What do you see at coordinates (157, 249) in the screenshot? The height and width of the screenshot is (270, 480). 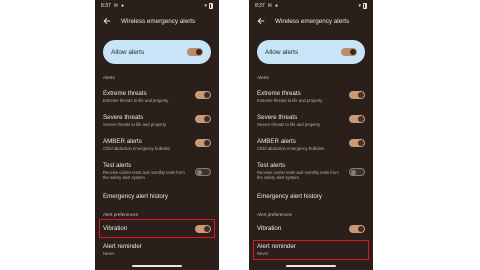 I see `setting-alert-reminder: Alert reminder Never` at bounding box center [157, 249].